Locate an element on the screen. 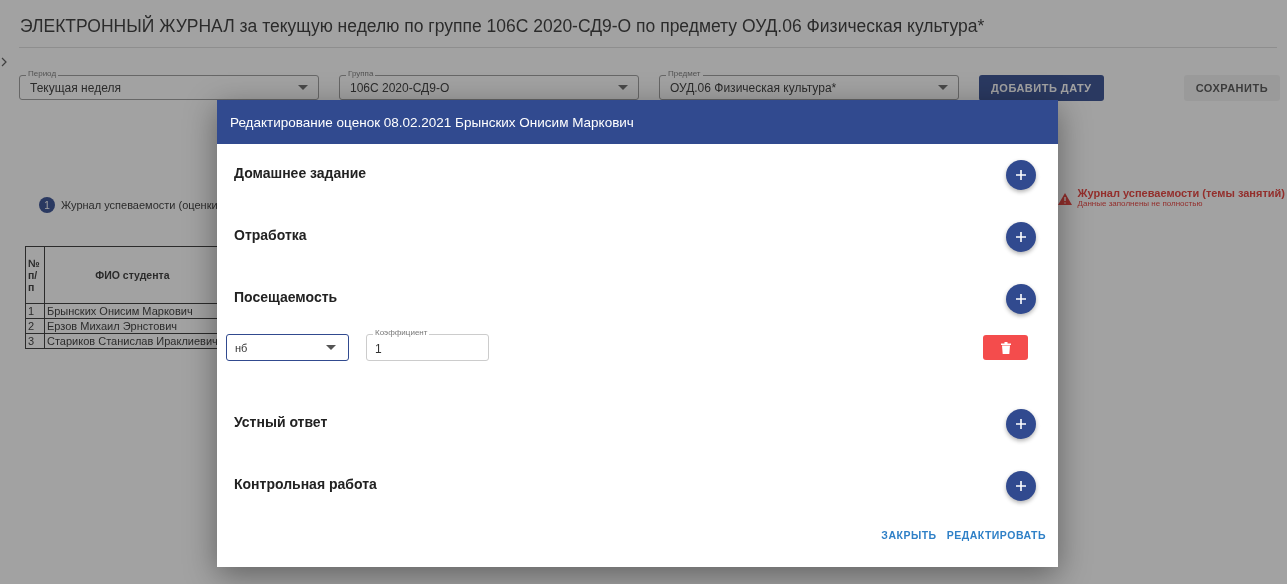  step-hint: Данные заполнены не полностью is located at coordinates (1140, 203).